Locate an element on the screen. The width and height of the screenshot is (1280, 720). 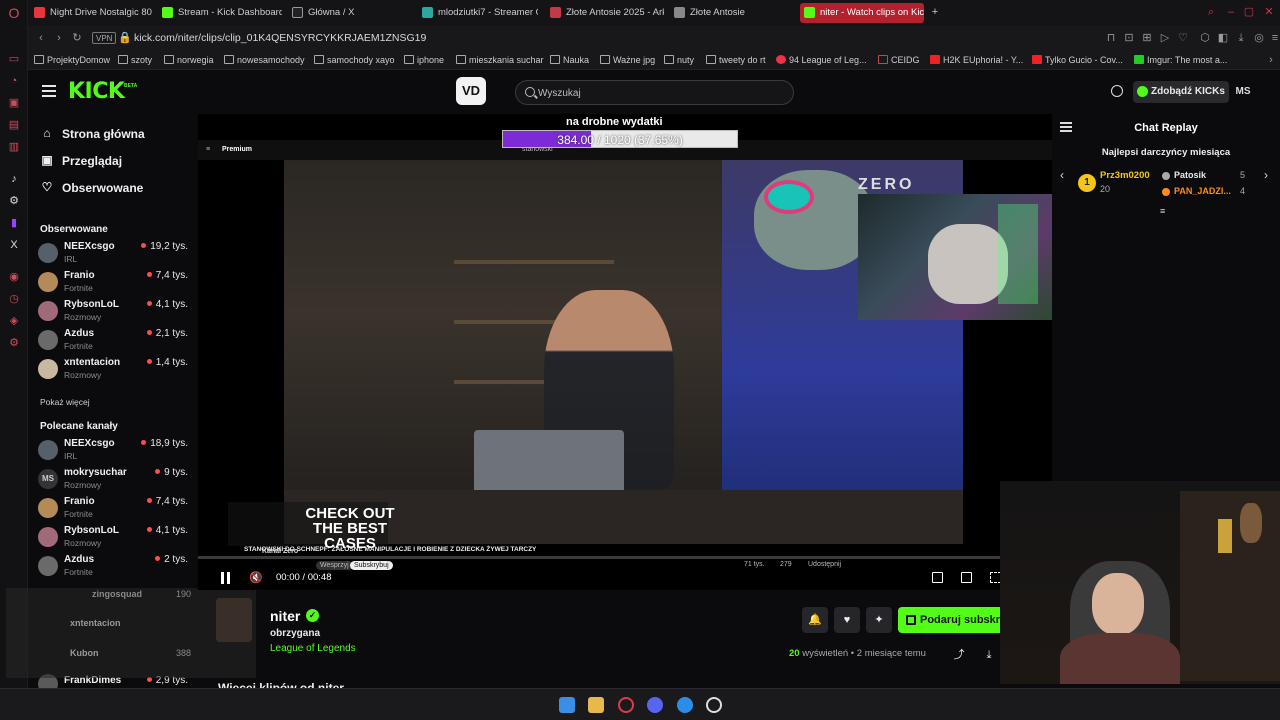
player-progress-bar is located at coordinates (599, 557).